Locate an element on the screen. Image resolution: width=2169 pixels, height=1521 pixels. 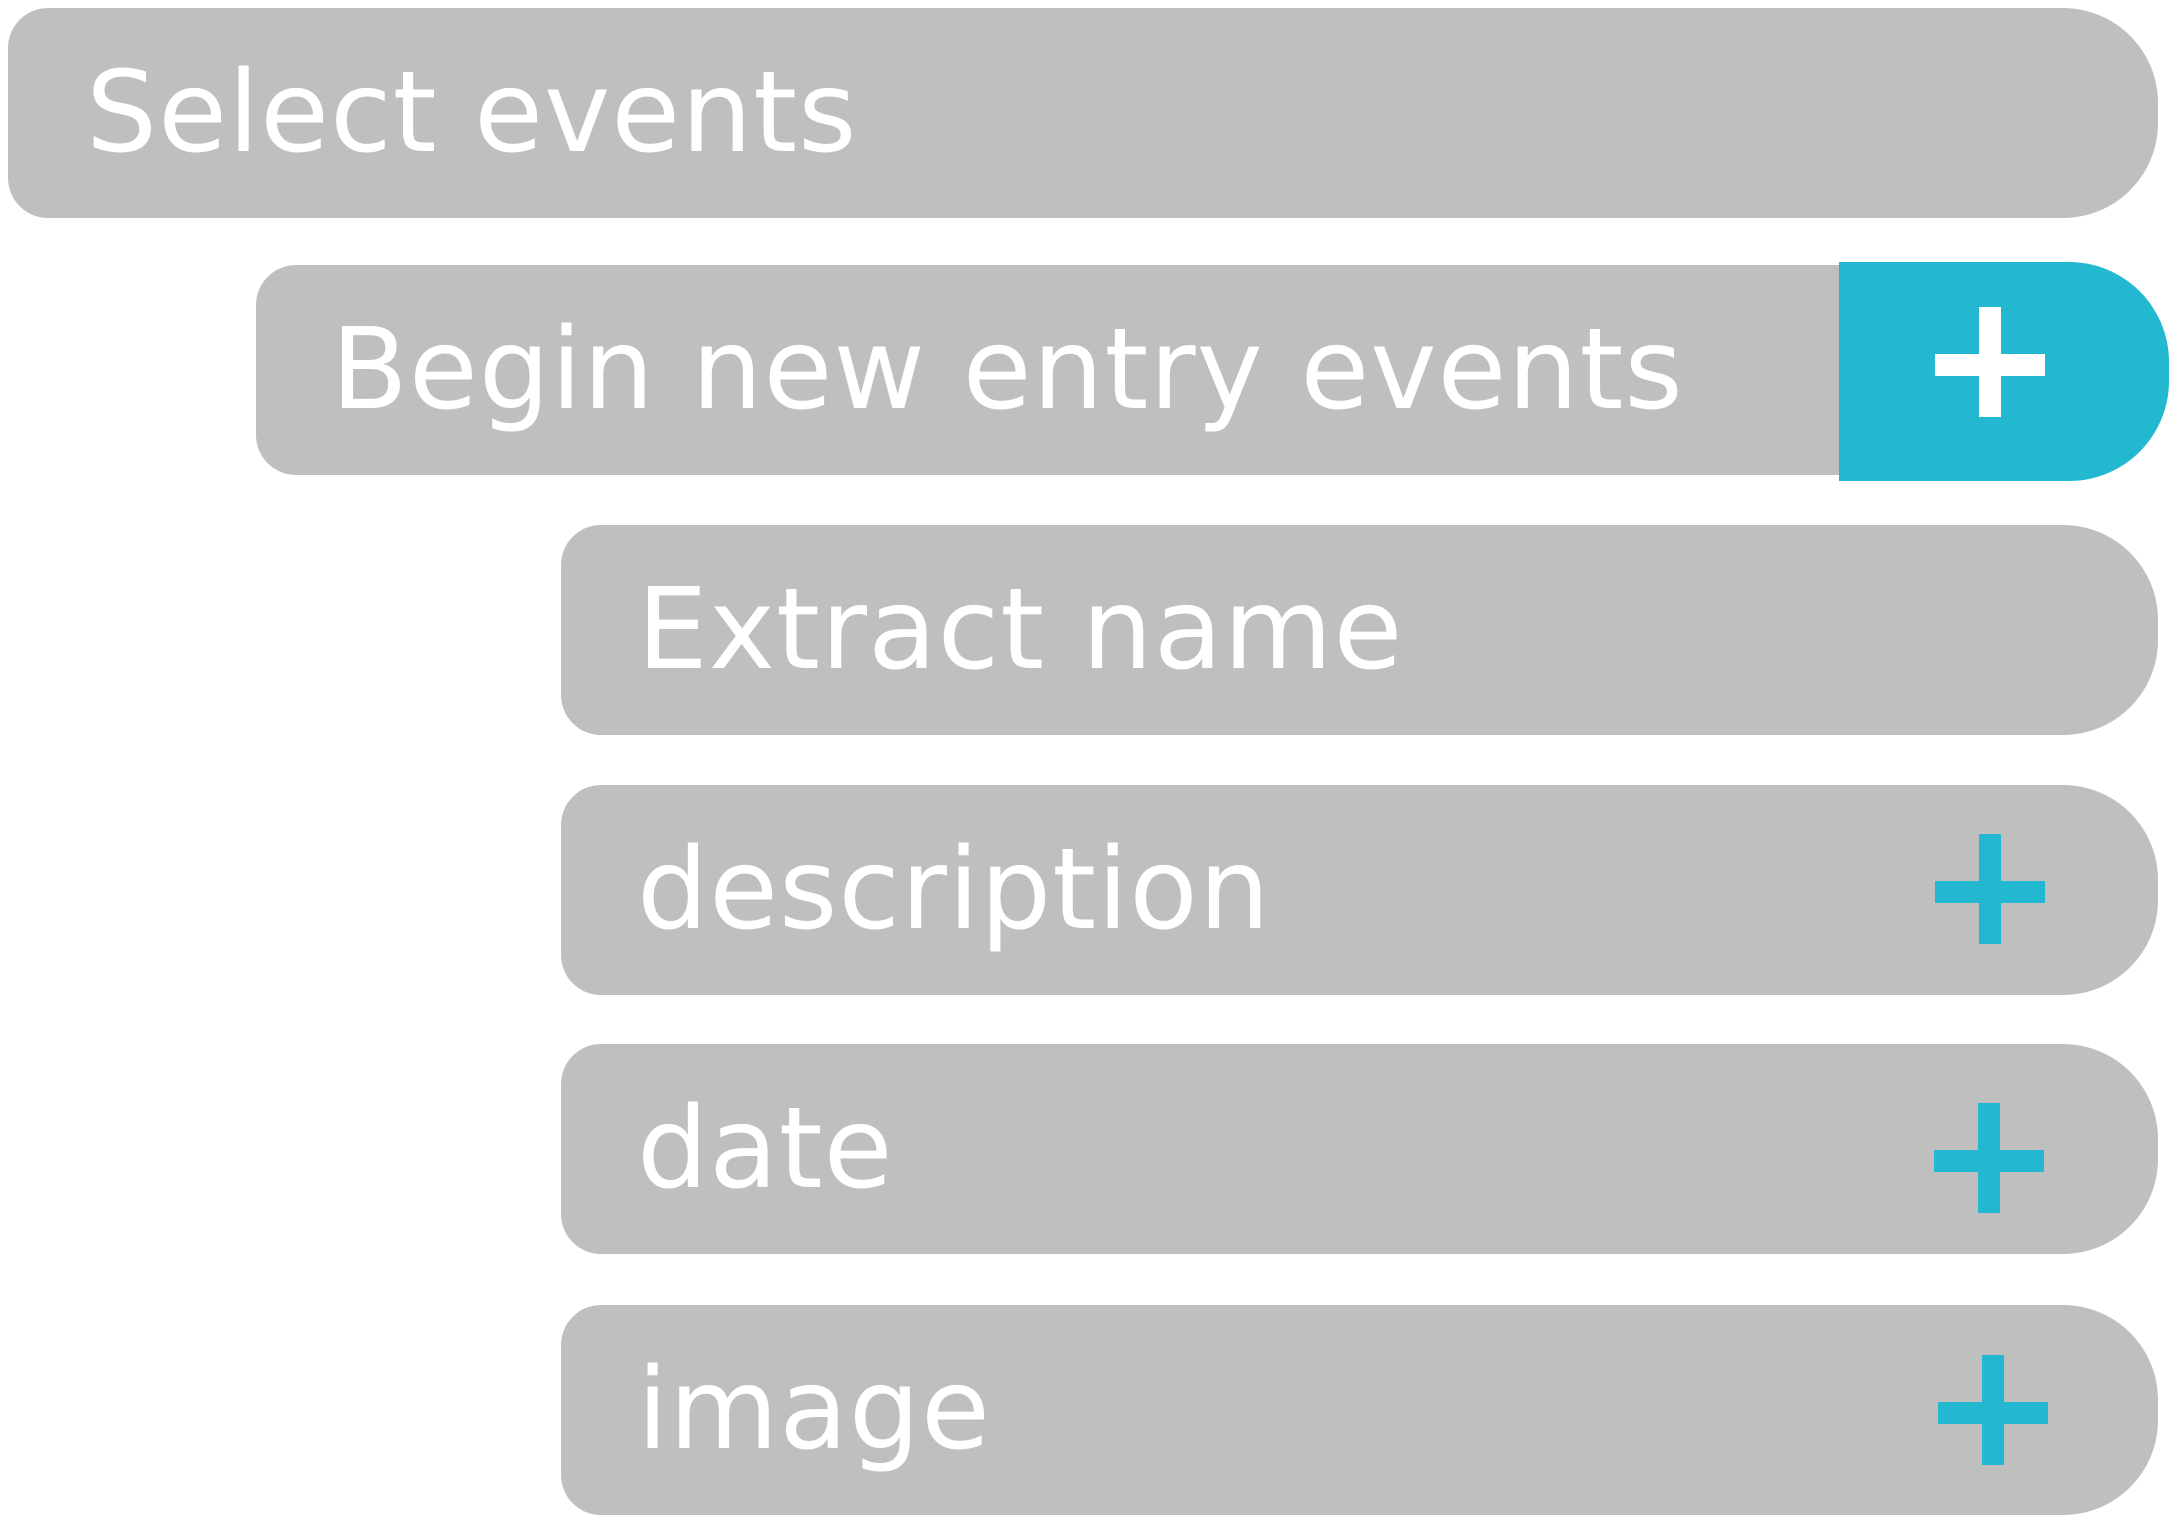
add-begin-new-entry-event-button is located at coordinates (2004, 371).